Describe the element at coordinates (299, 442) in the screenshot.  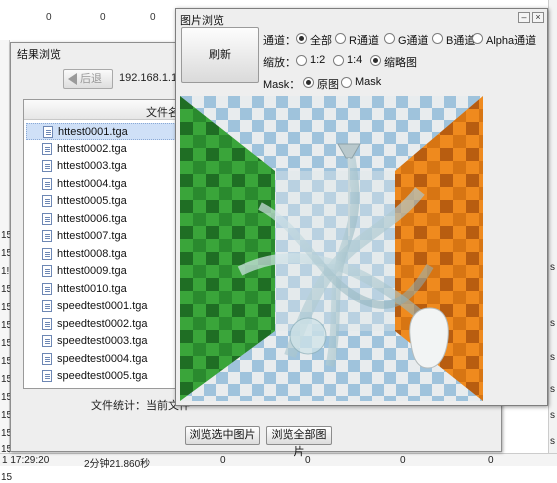
I see `browse-all-button: 浏览全部图片` at that location.